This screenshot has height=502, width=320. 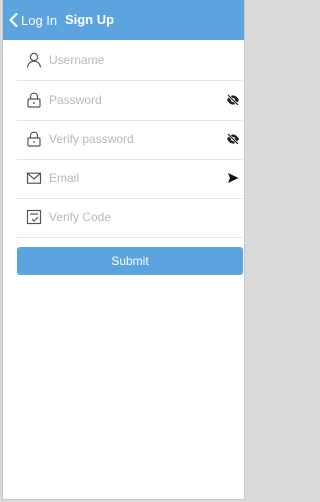 I want to click on back-button: Log In, so click(x=33, y=20).